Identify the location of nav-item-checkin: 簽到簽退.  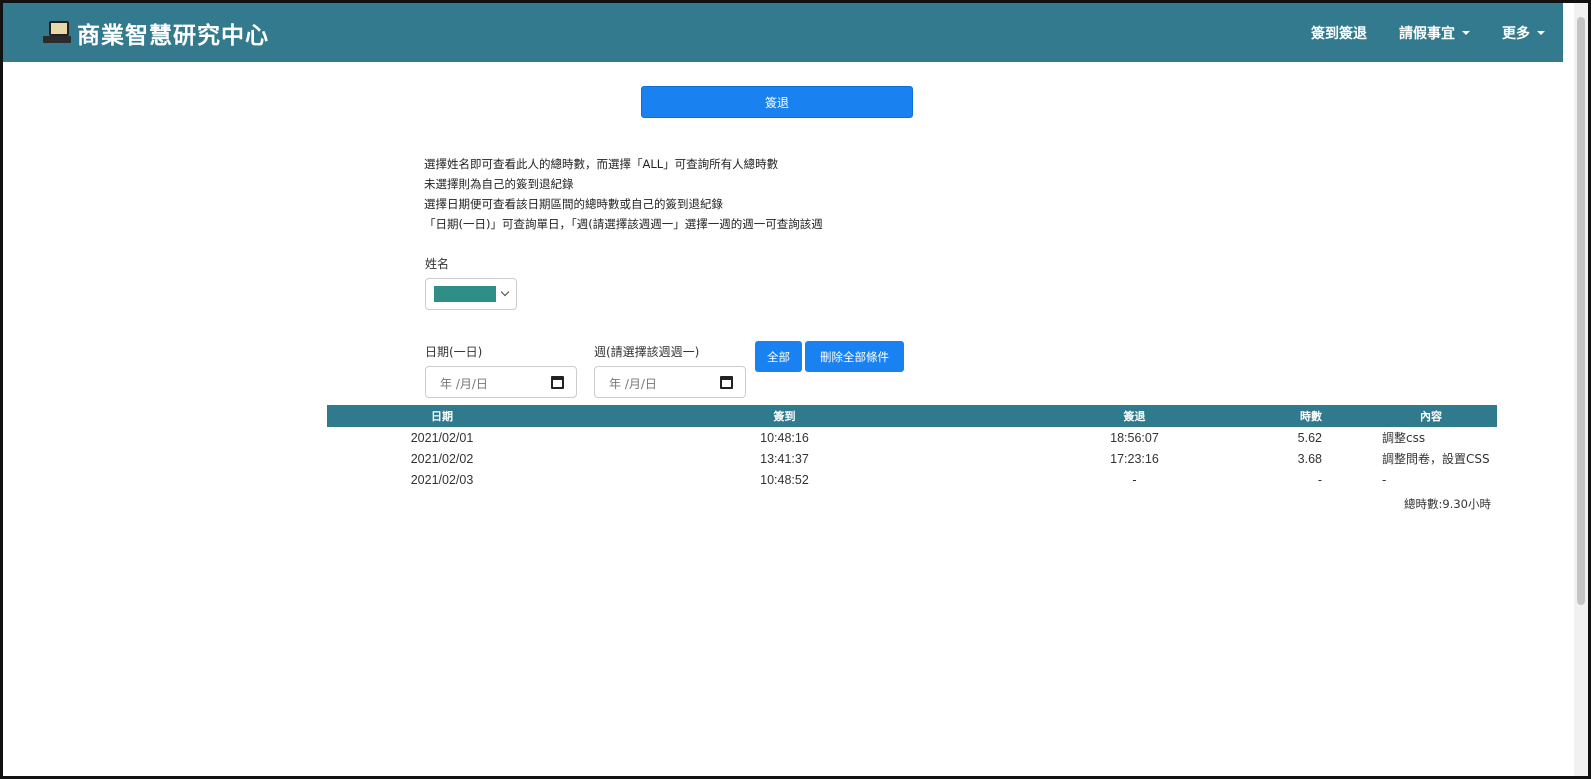
(1339, 33).